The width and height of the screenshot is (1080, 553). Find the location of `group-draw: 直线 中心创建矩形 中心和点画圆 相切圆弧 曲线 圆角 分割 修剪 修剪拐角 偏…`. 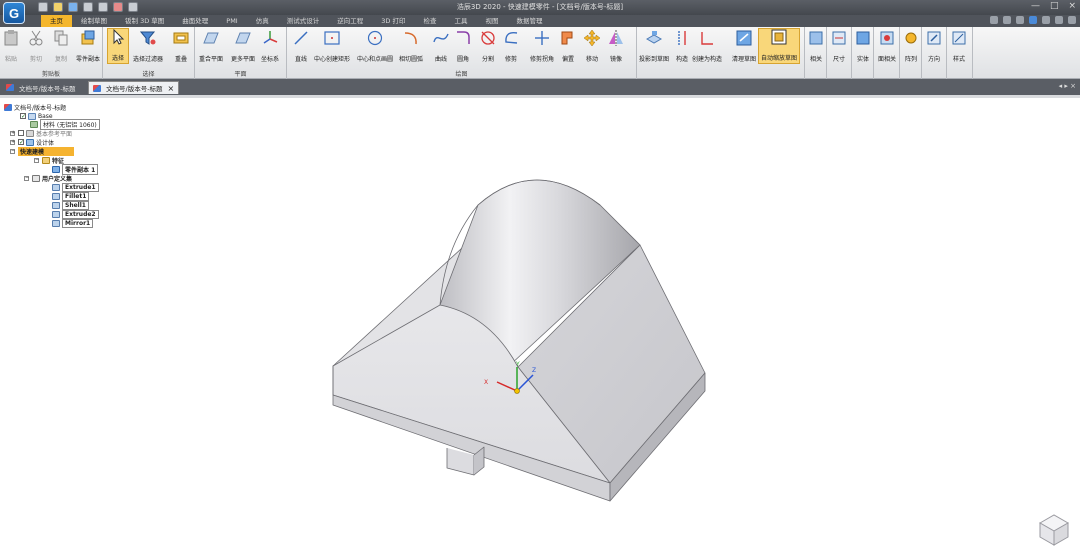

group-draw: 直线 中心创建矩形 中心和点画圆 相切圆弧 曲线 圆角 分割 修剪 修剪拐角 偏… is located at coordinates (462, 53).